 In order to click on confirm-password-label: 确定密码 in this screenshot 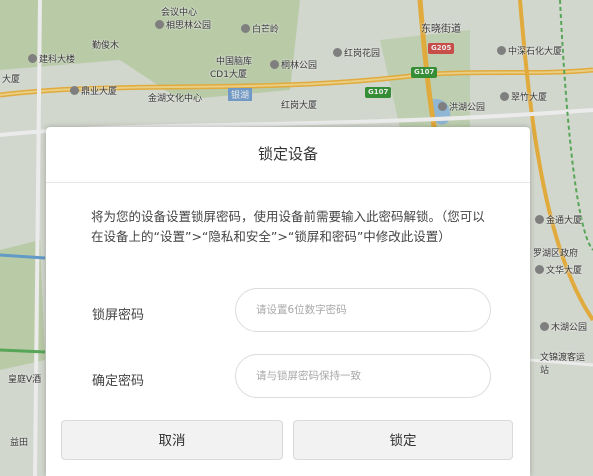, I will do `click(118, 381)`.